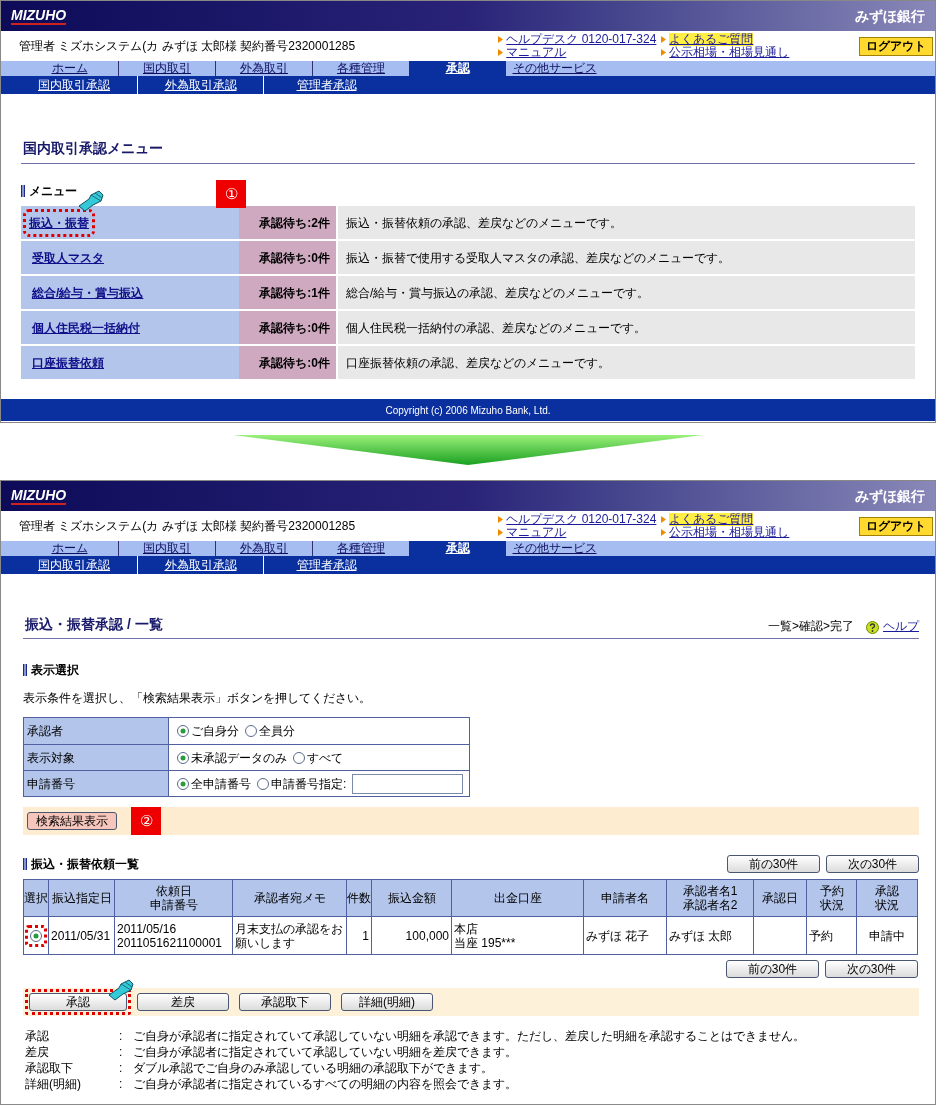  Describe the element at coordinates (72, 821) in the screenshot. I see `button: 検索結果表示` at that location.